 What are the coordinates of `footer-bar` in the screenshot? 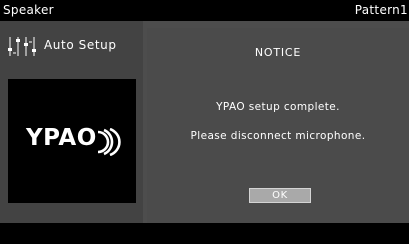 It's located at (204, 233).